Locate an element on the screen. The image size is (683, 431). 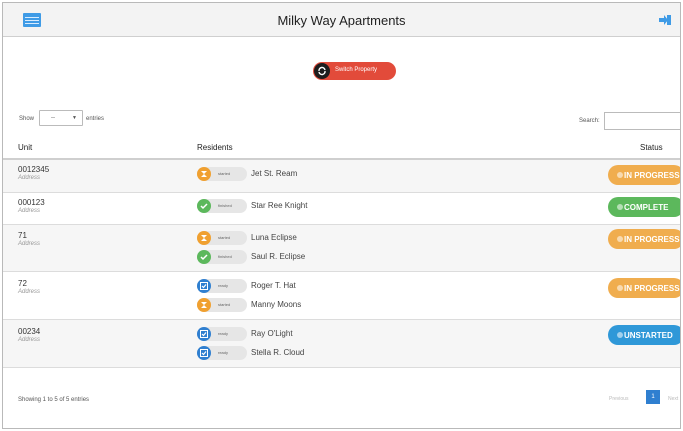
chevron-down-icon: ▼ is located at coordinates (74, 118).